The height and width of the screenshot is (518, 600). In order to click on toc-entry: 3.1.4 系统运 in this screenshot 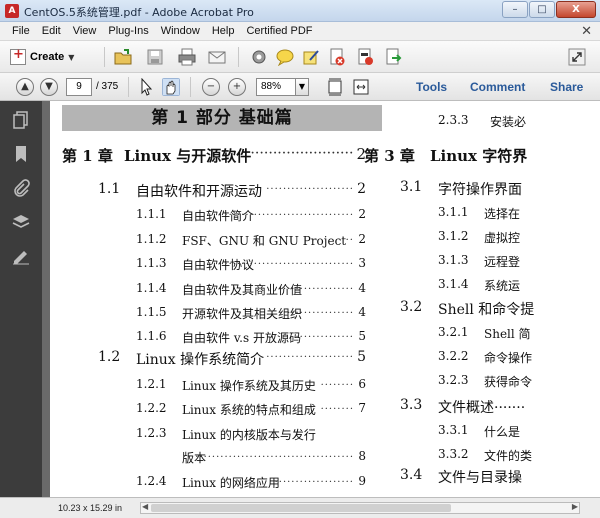, I will do `click(519, 286)`.